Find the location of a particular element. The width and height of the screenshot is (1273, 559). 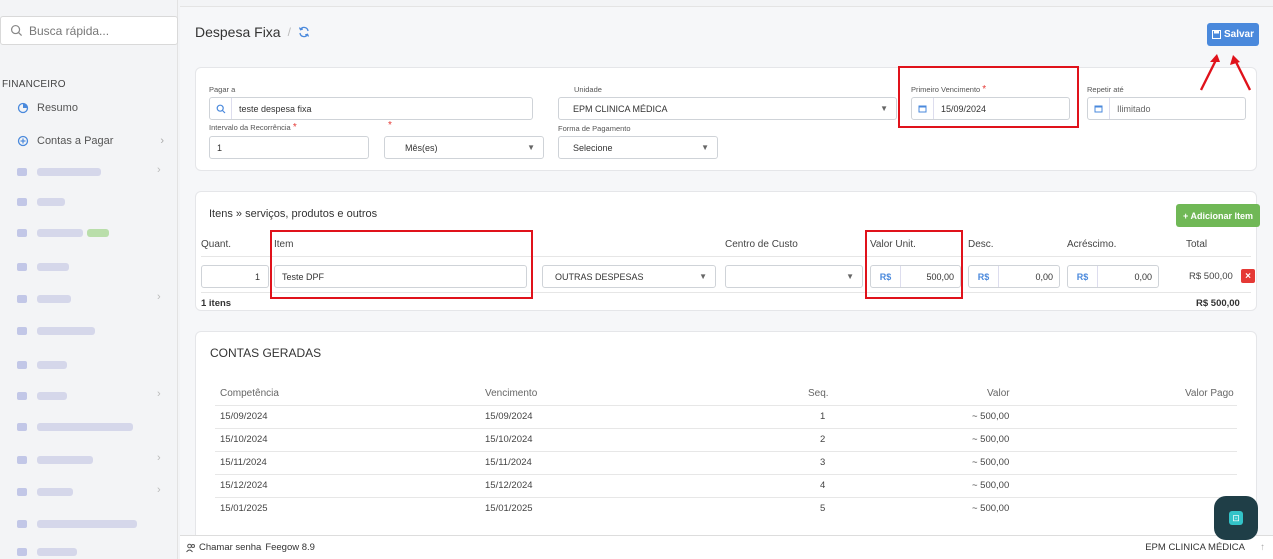

version-label: Feegow 8.9 is located at coordinates (290, 547).